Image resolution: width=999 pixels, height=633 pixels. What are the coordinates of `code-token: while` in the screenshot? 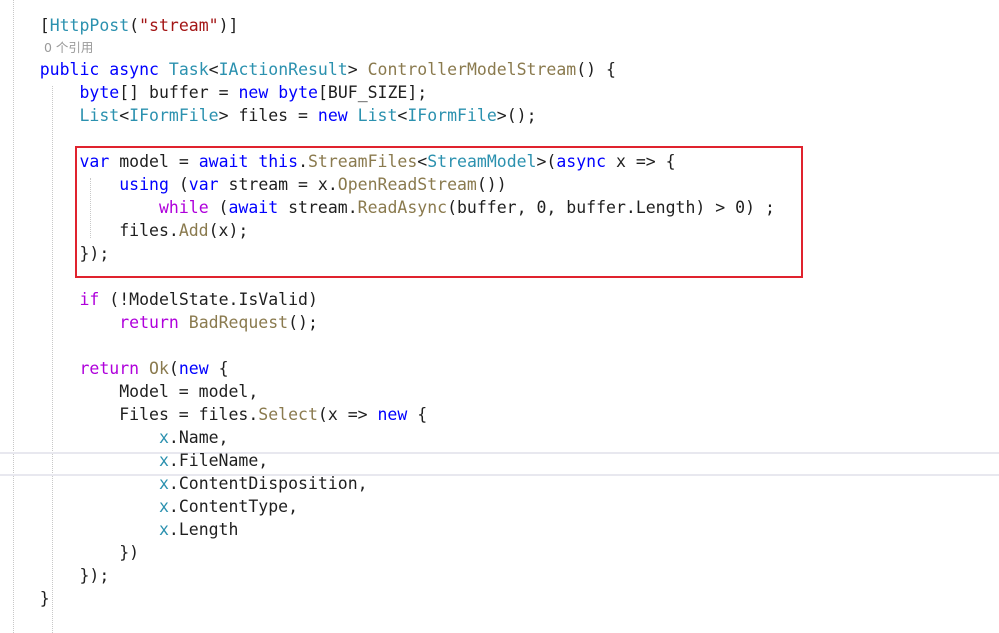 It's located at (183, 207).